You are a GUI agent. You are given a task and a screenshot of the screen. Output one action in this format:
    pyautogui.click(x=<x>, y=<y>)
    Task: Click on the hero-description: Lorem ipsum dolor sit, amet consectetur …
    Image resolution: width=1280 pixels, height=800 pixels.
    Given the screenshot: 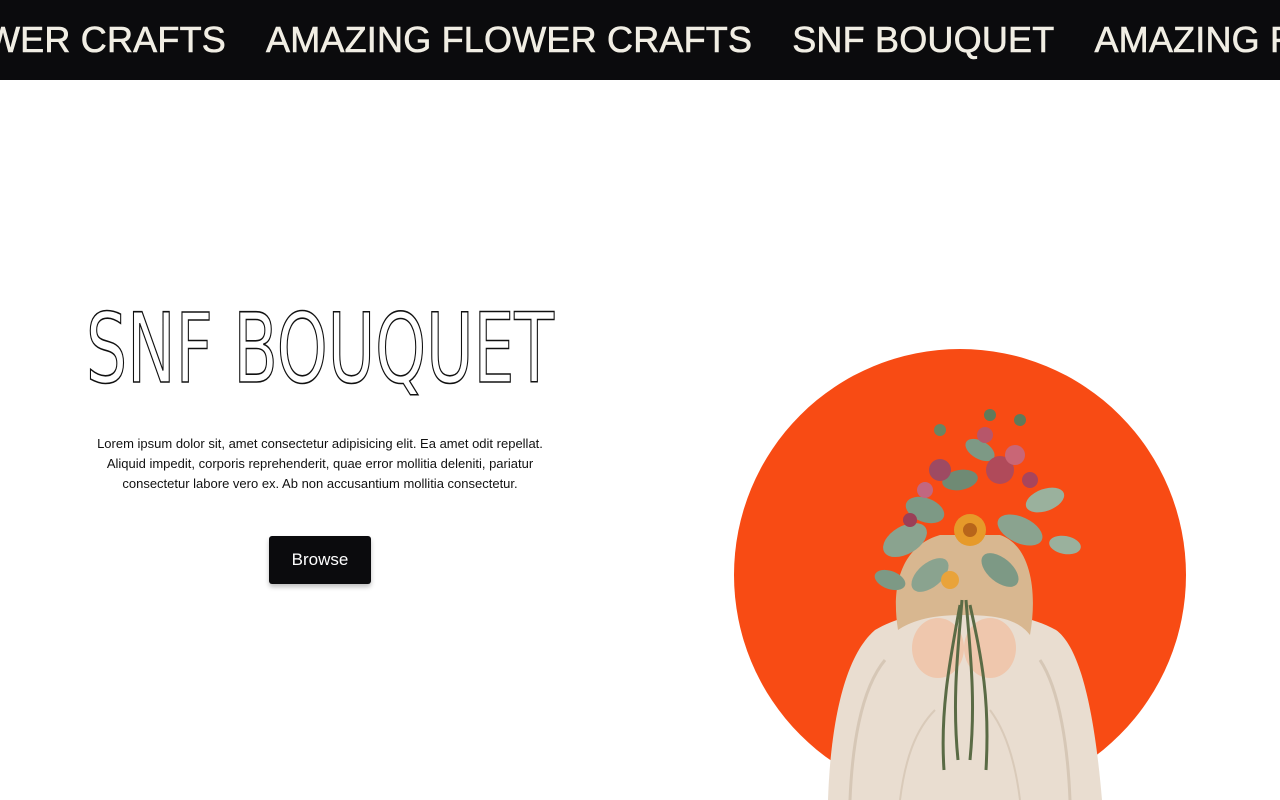 What is the action you would take?
    pyautogui.click(x=320, y=463)
    